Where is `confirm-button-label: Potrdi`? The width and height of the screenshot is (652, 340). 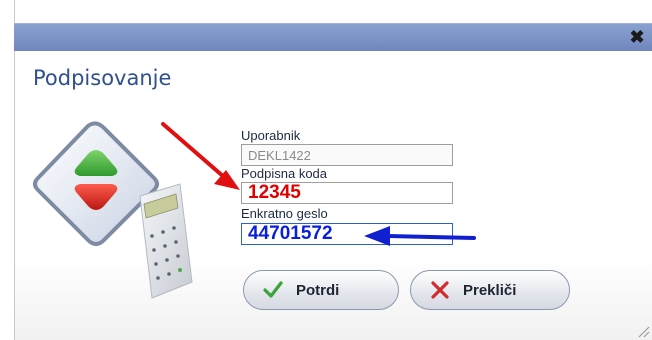
confirm-button-label: Potrdi is located at coordinates (318, 290).